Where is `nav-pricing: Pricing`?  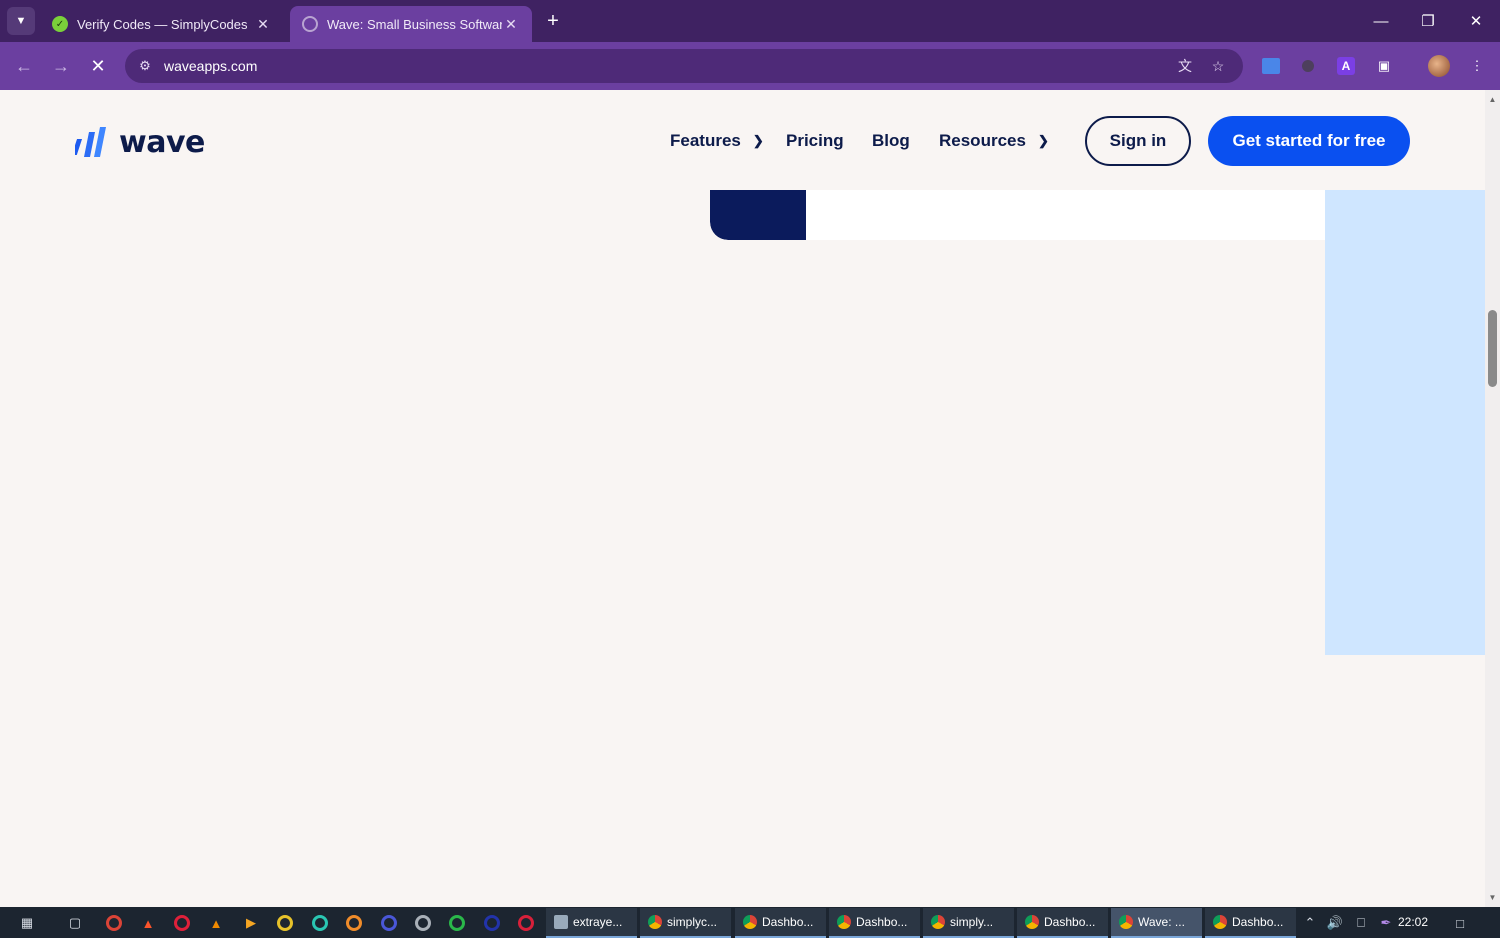
nav-pricing: Pricing is located at coordinates (815, 141).